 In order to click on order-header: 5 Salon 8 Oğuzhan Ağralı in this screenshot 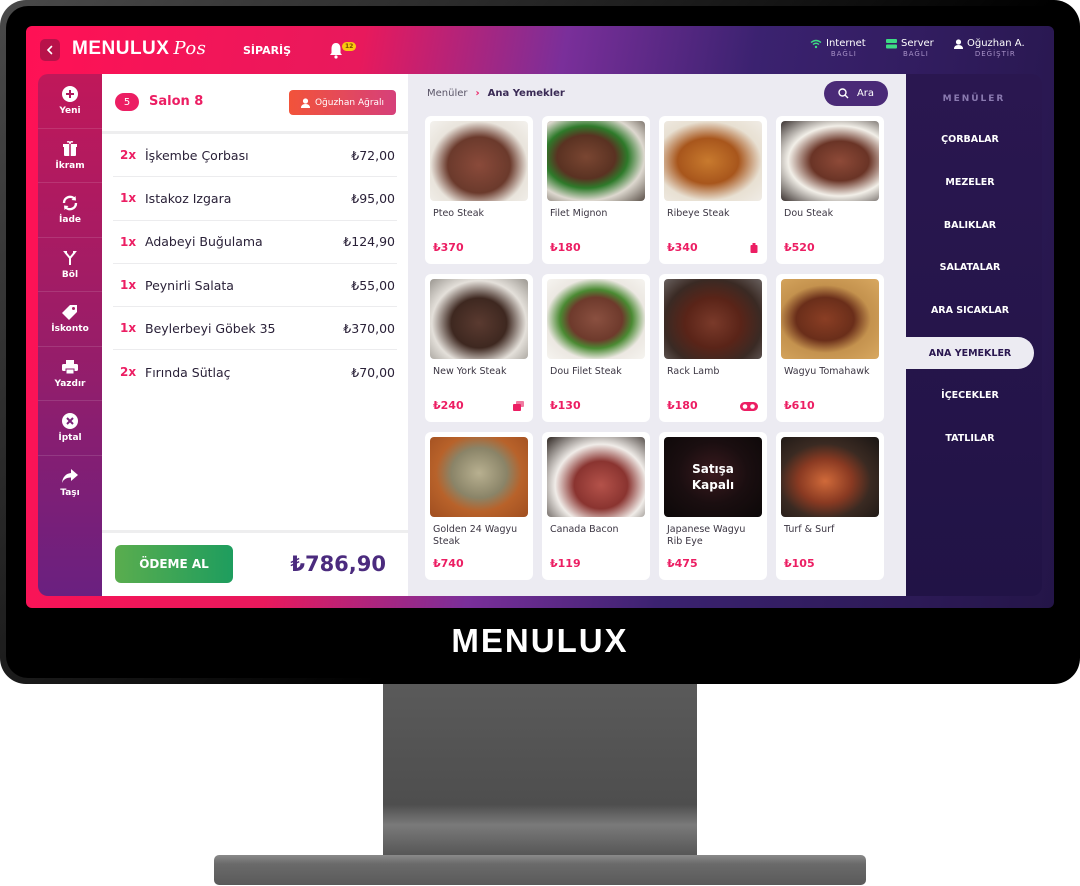, I will do `click(255, 104)`.